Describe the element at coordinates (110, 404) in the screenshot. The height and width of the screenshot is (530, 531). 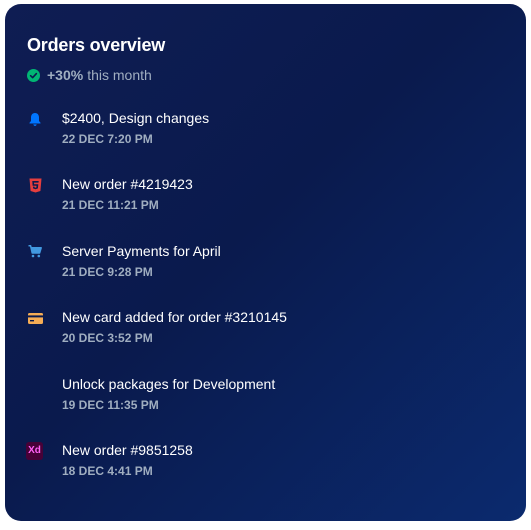
I see `timeline-item-date: 19 DEC 11:35 PM` at that location.